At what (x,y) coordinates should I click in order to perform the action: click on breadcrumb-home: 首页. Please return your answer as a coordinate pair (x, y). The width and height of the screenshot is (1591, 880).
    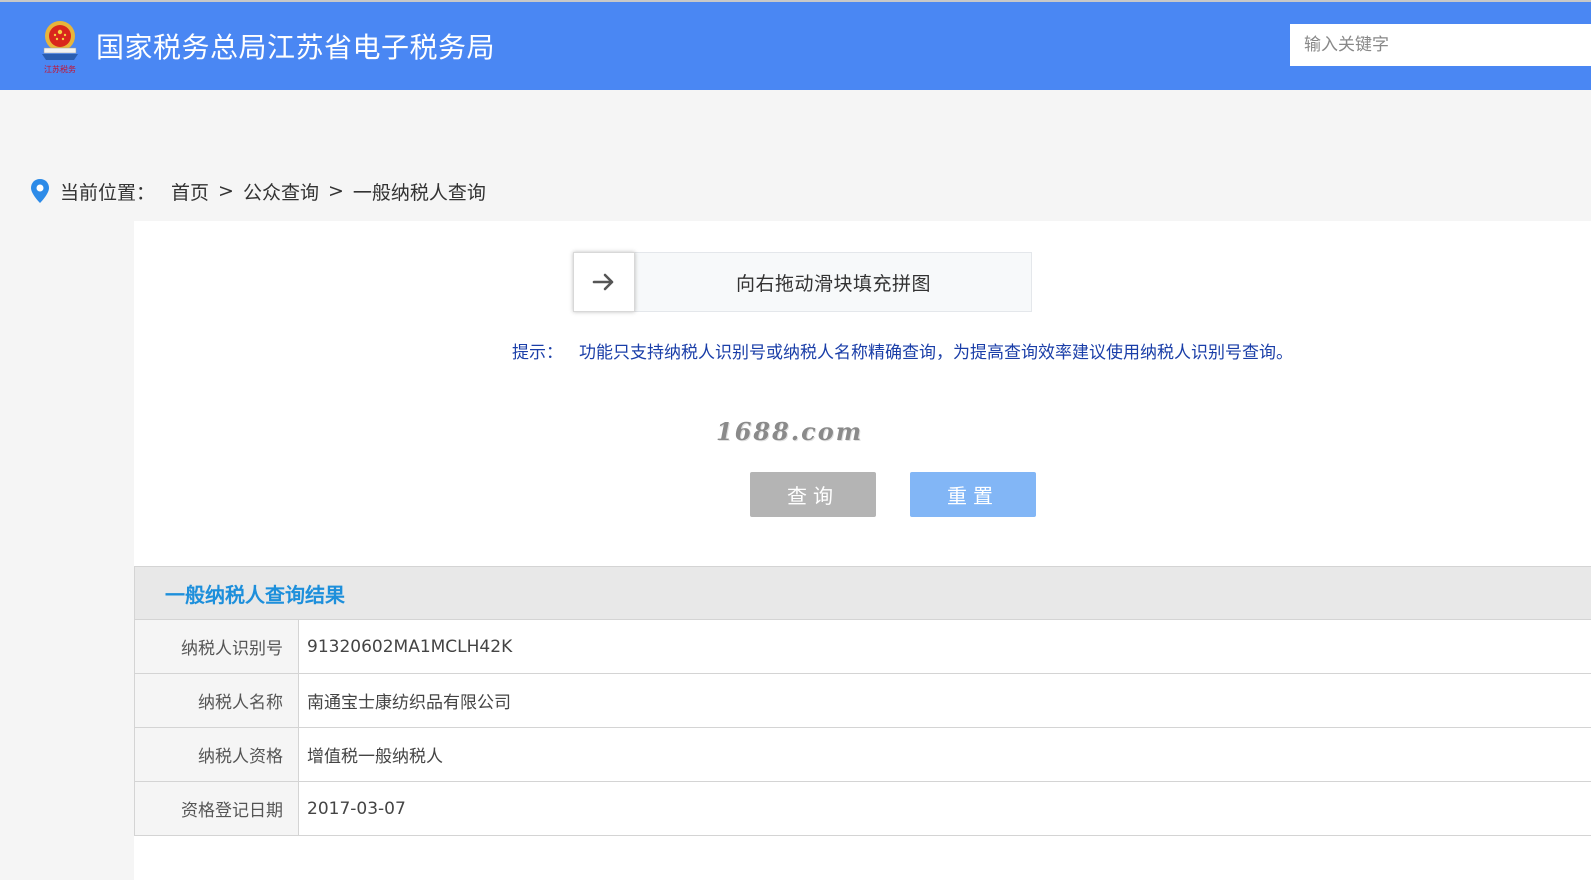
    Looking at the image, I should click on (190, 191).